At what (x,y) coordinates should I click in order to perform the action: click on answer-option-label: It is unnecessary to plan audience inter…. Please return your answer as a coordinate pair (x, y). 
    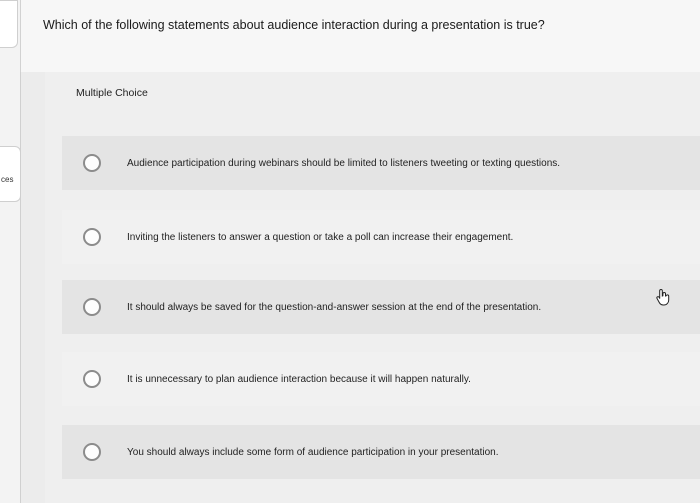
    Looking at the image, I should click on (299, 379).